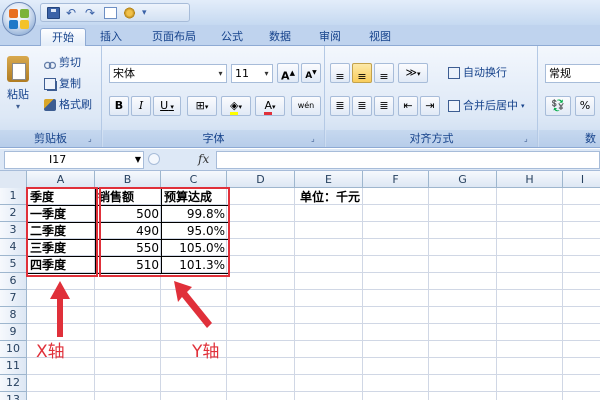 Image resolution: width=600 pixels, height=400 pixels. Describe the element at coordinates (558, 106) in the screenshot. I see `accounting-format-button: 💱` at that location.